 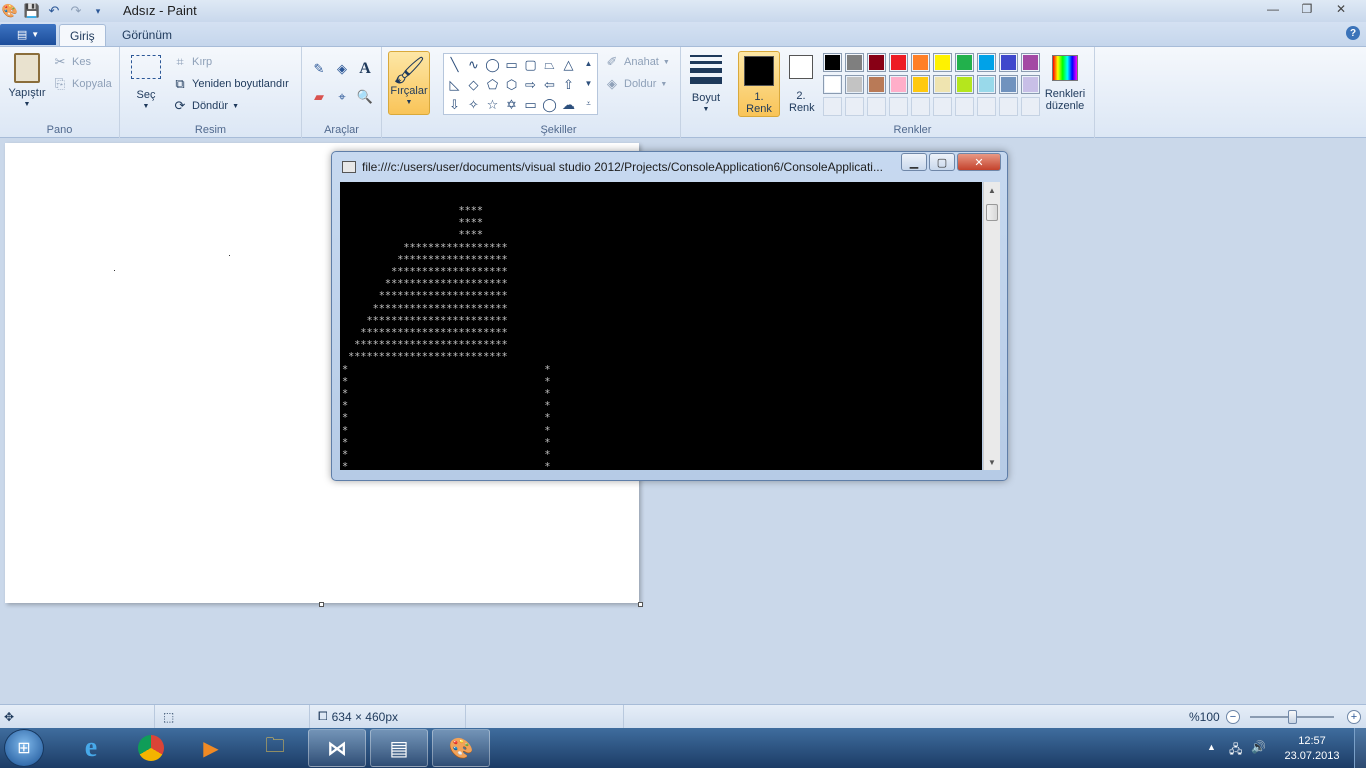 I want to click on size-button: Boyut ▼, so click(x=706, y=85).